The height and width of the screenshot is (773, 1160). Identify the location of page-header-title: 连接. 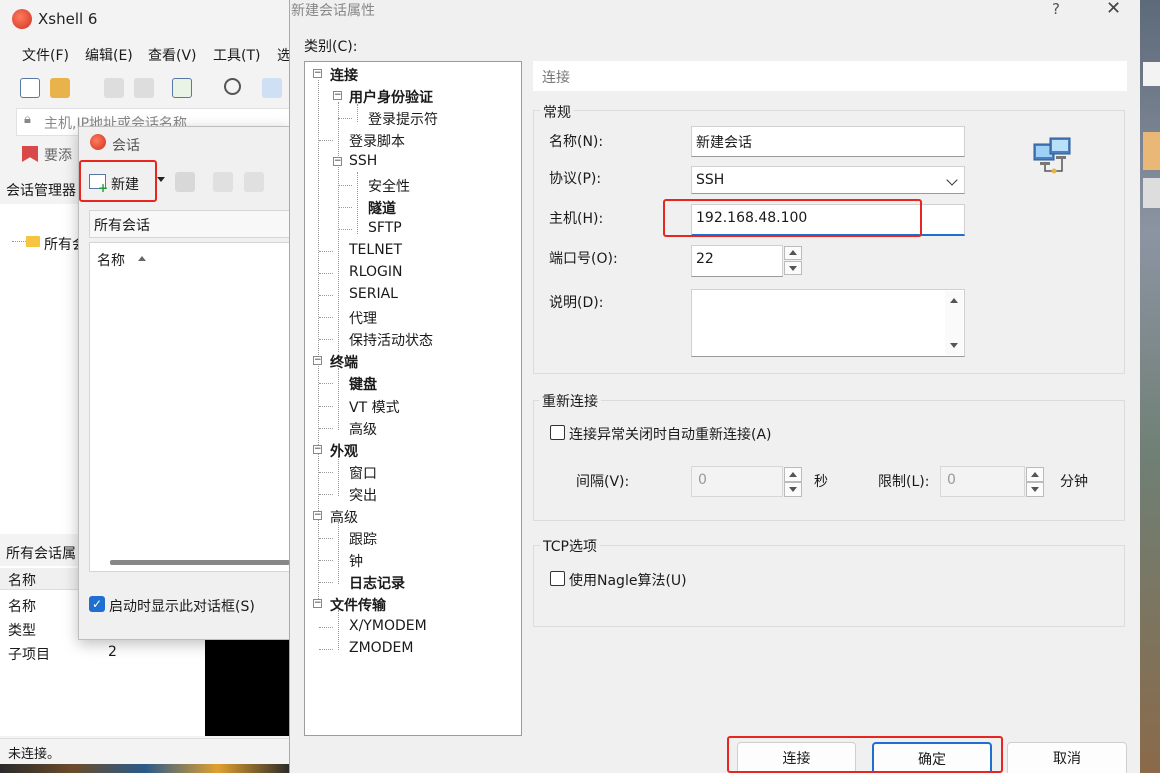
(556, 78).